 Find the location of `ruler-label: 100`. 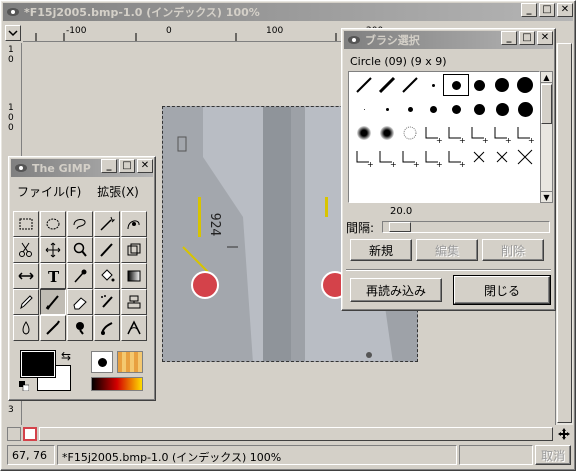

ruler-label: 100 is located at coordinates (275, 31).